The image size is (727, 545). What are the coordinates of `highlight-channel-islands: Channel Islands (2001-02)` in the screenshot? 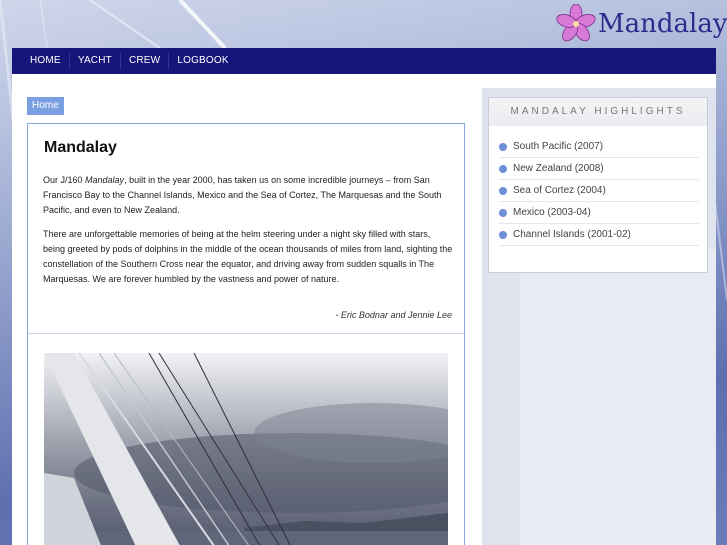 It's located at (599, 235).